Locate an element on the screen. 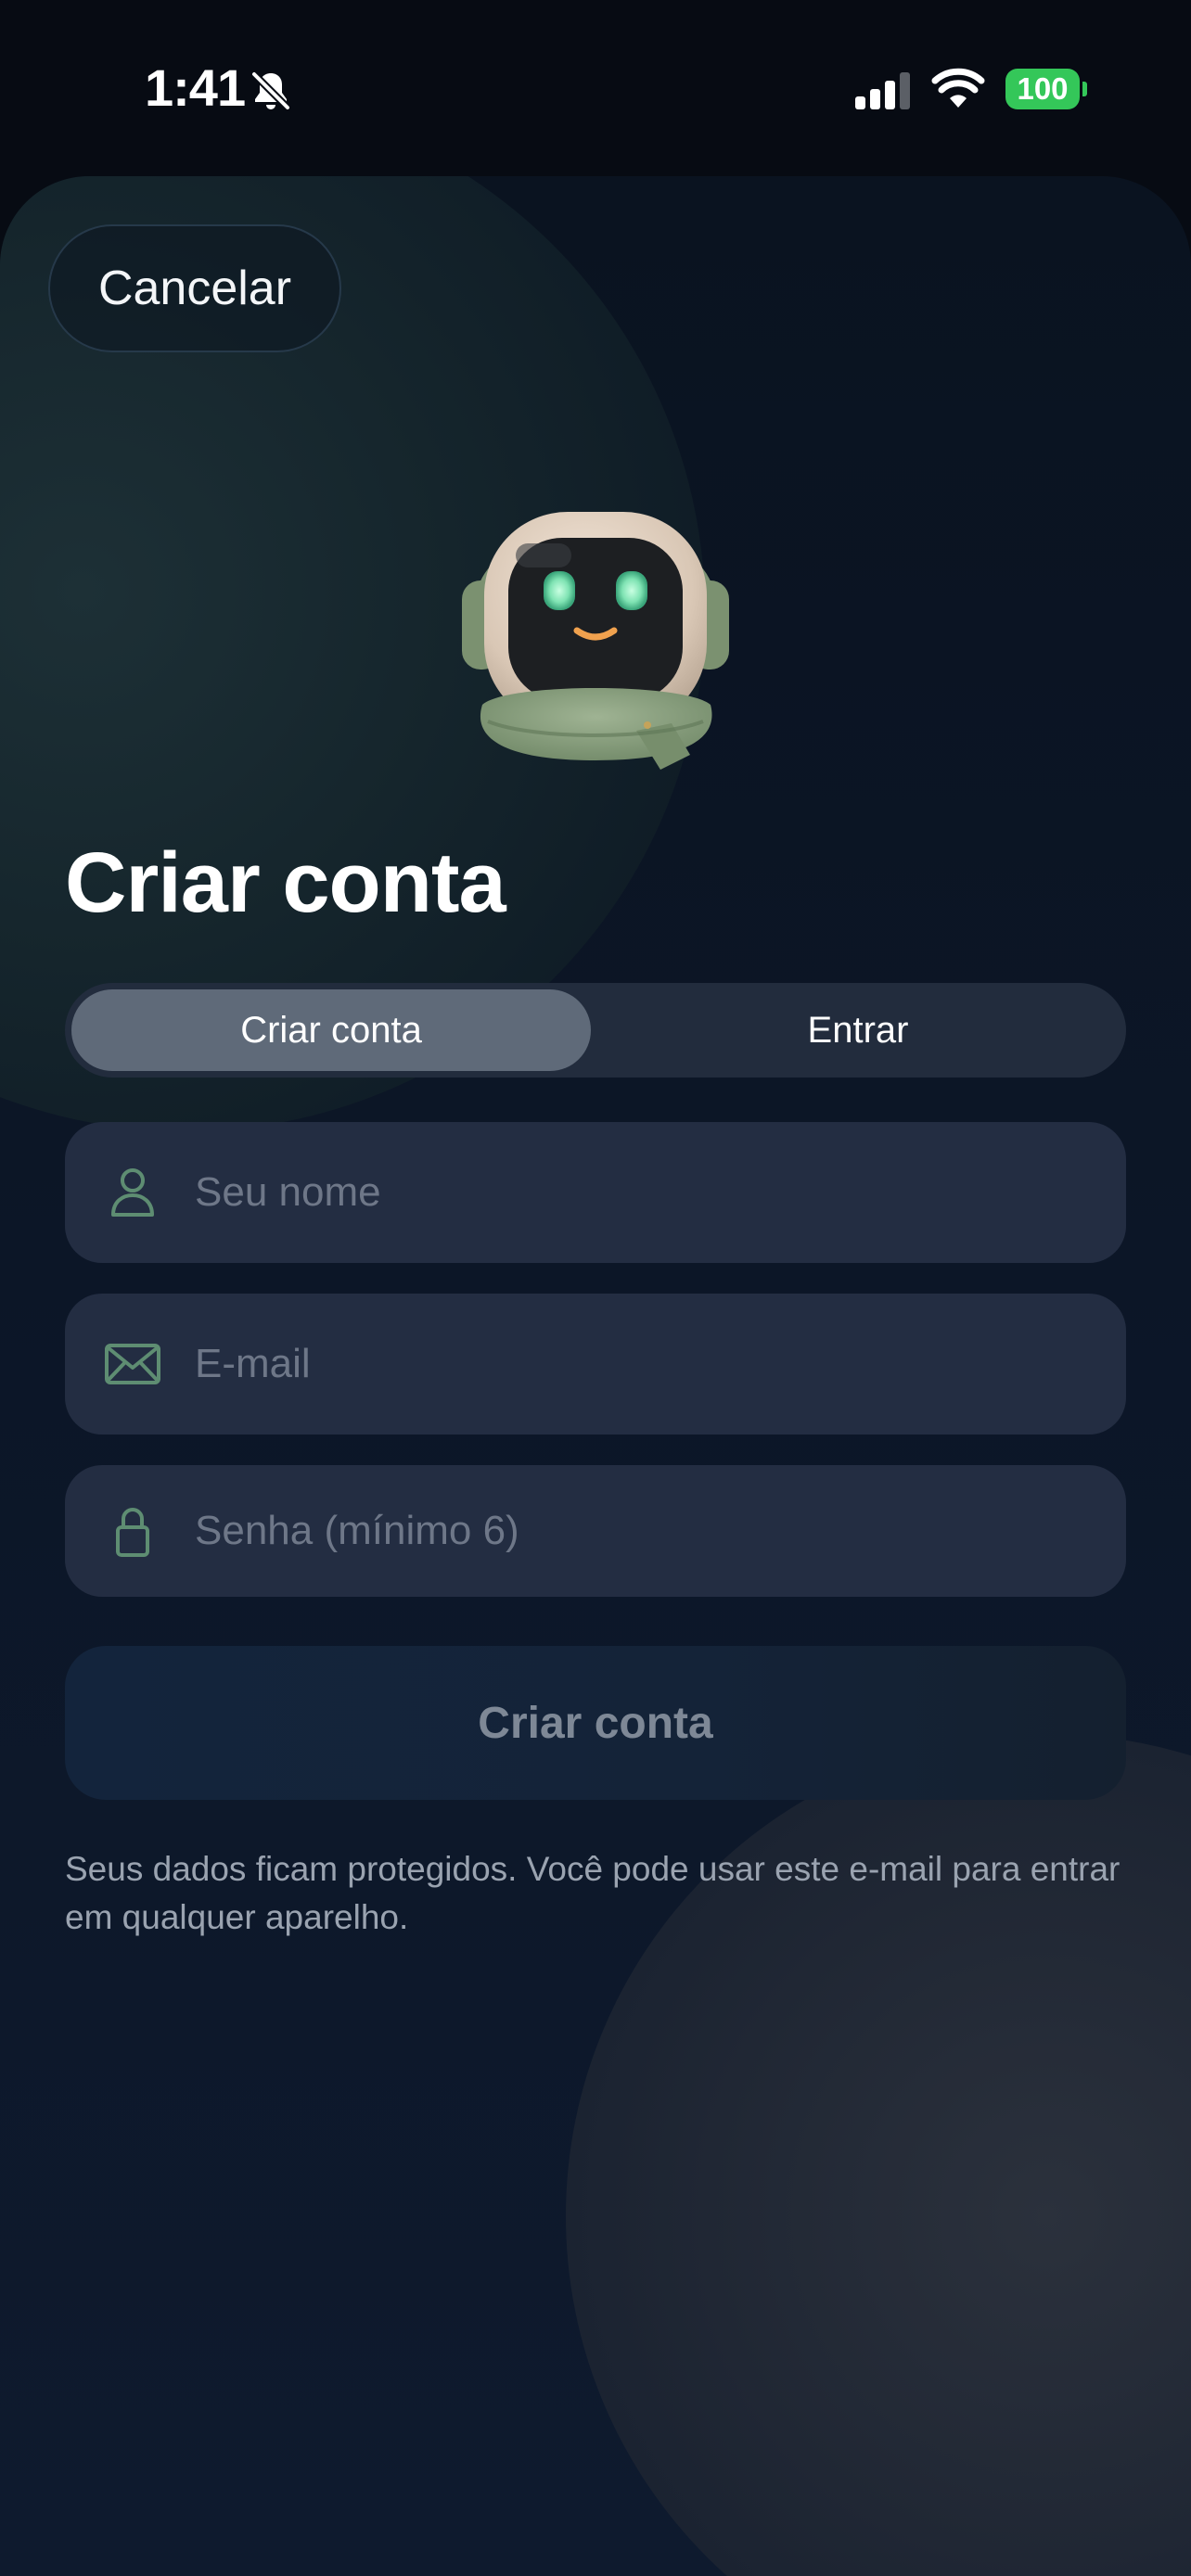  password-input is located at coordinates (649, 1531).